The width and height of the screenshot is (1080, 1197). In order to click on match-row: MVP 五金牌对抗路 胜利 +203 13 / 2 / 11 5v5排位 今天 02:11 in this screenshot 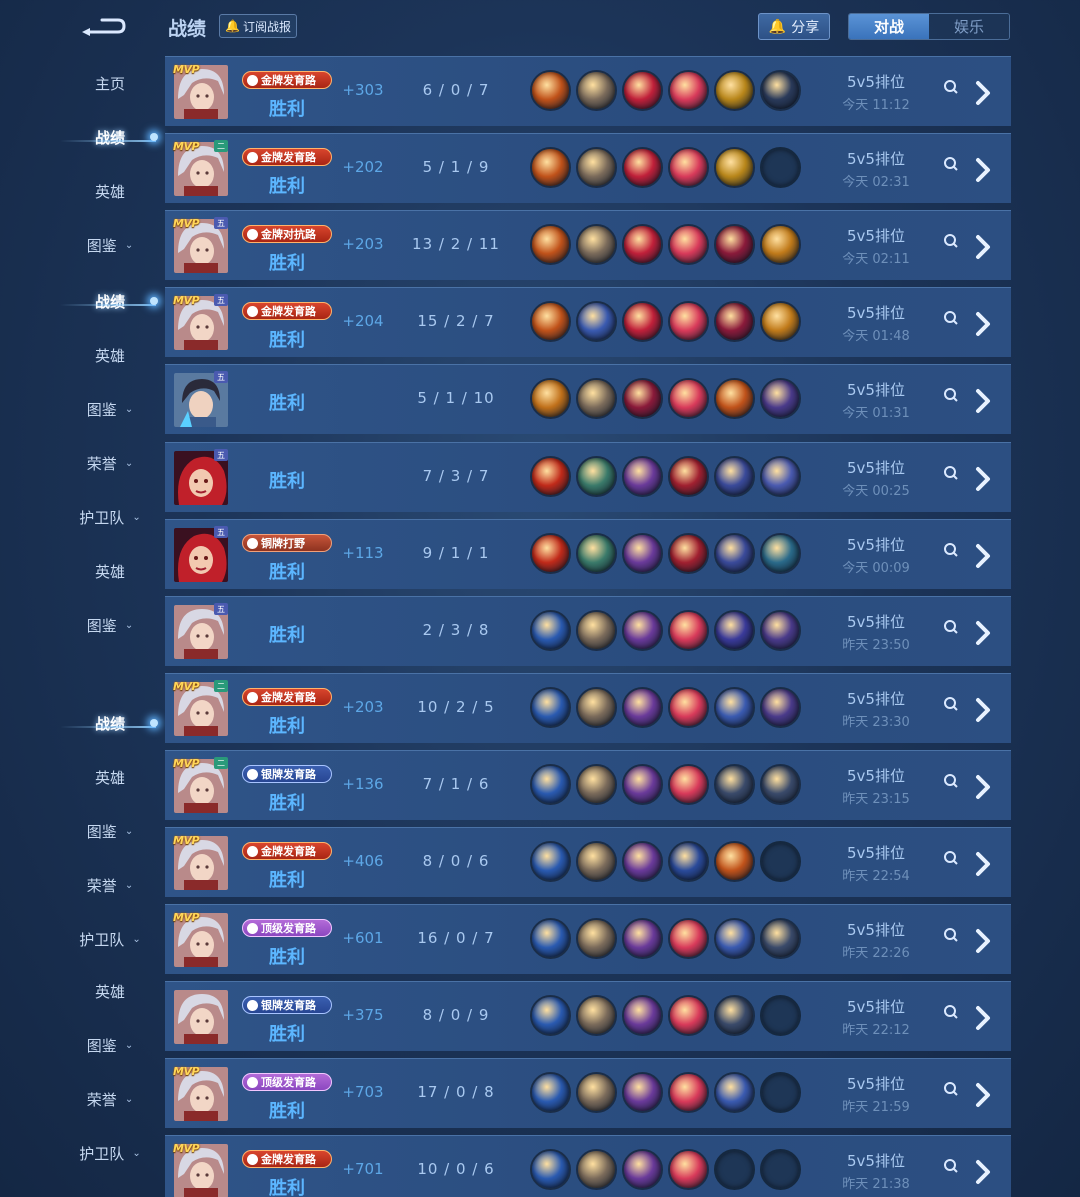, I will do `click(588, 245)`.